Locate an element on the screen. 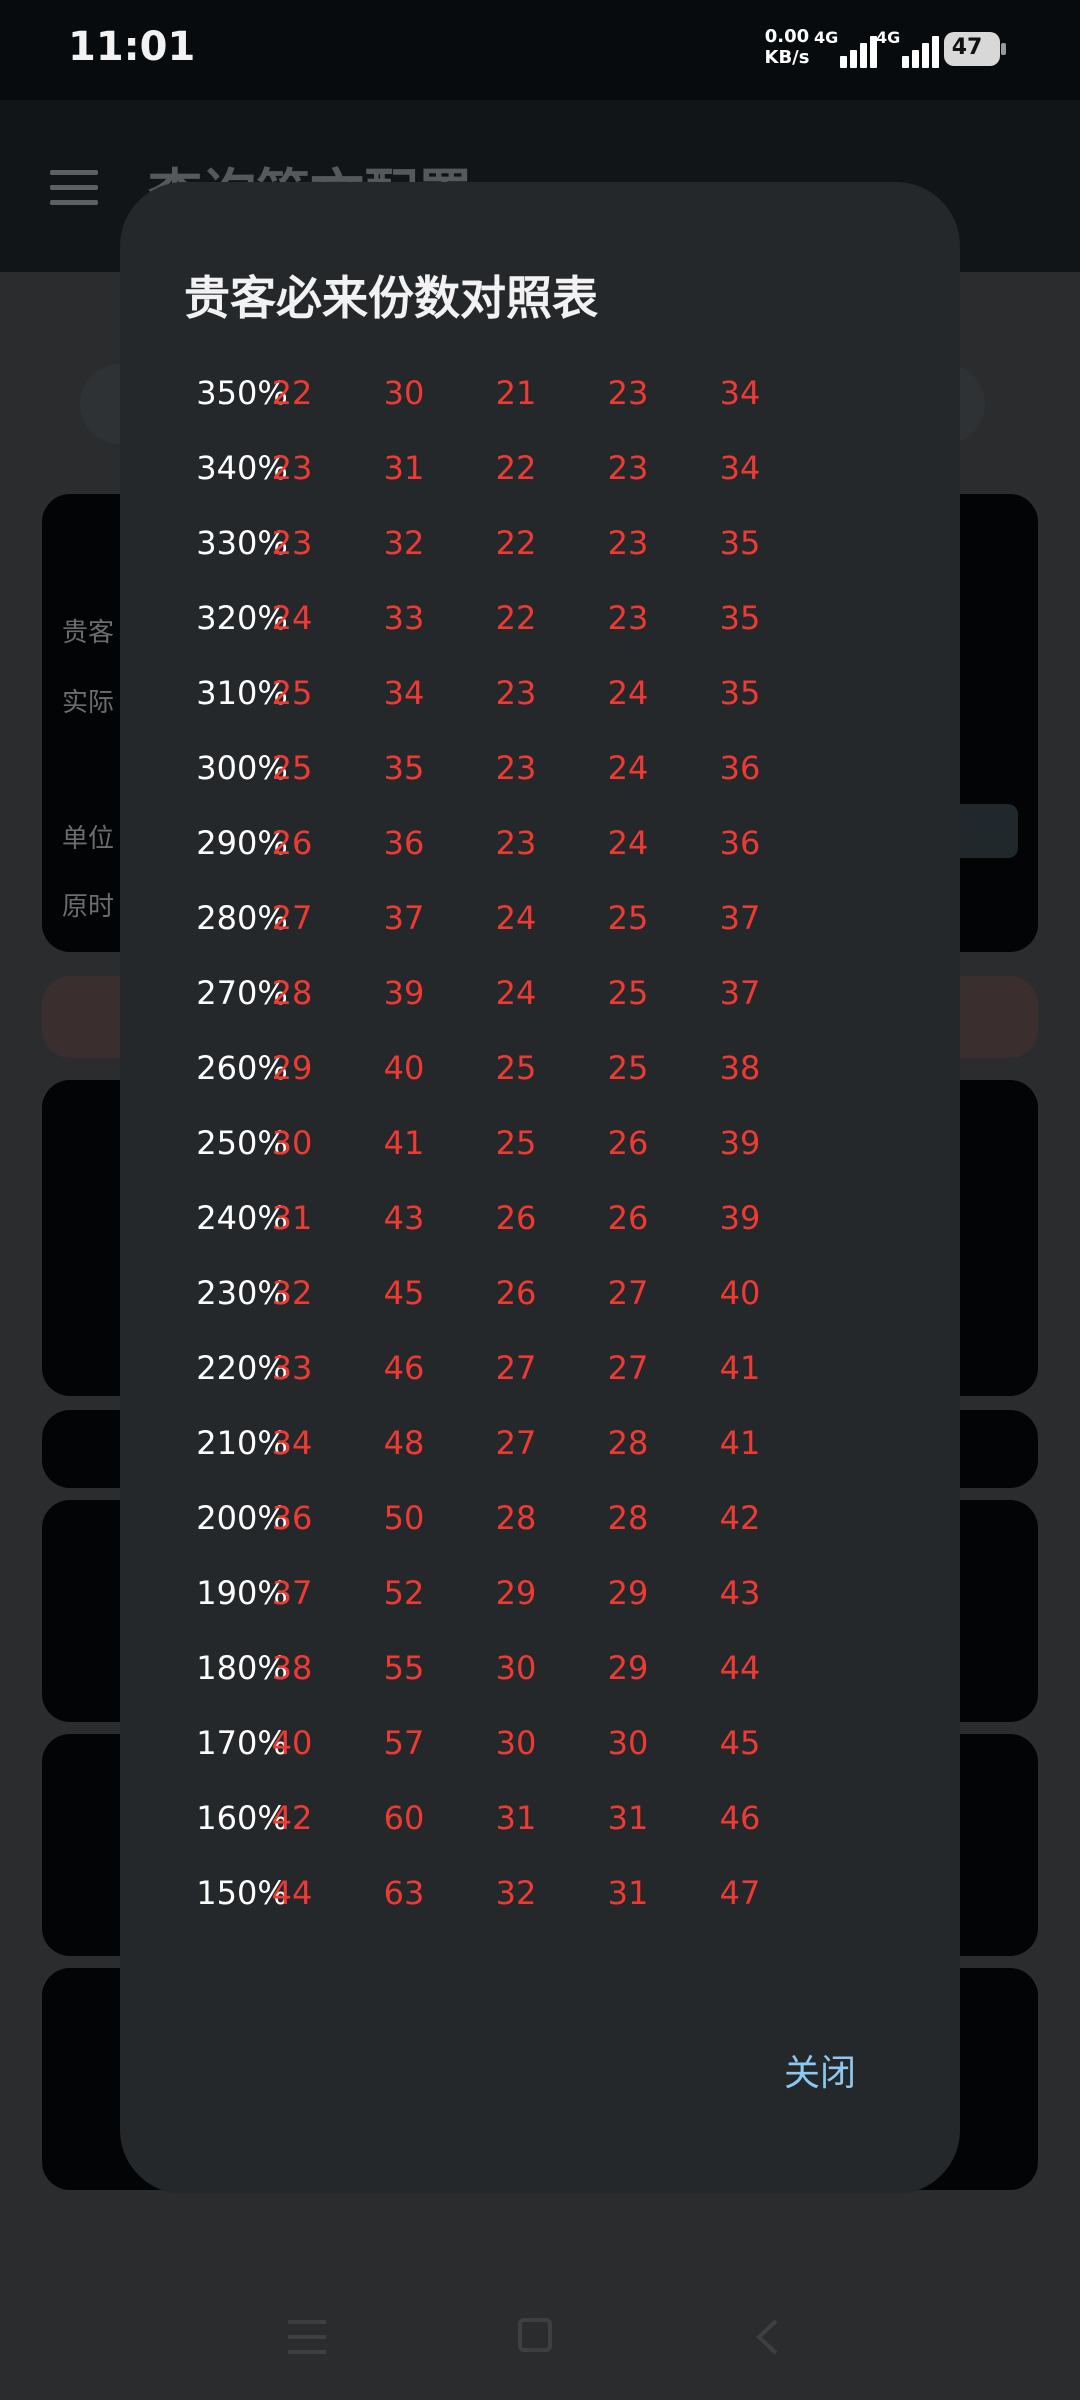  network-speed: 0.00 KB/s is located at coordinates (787, 47).